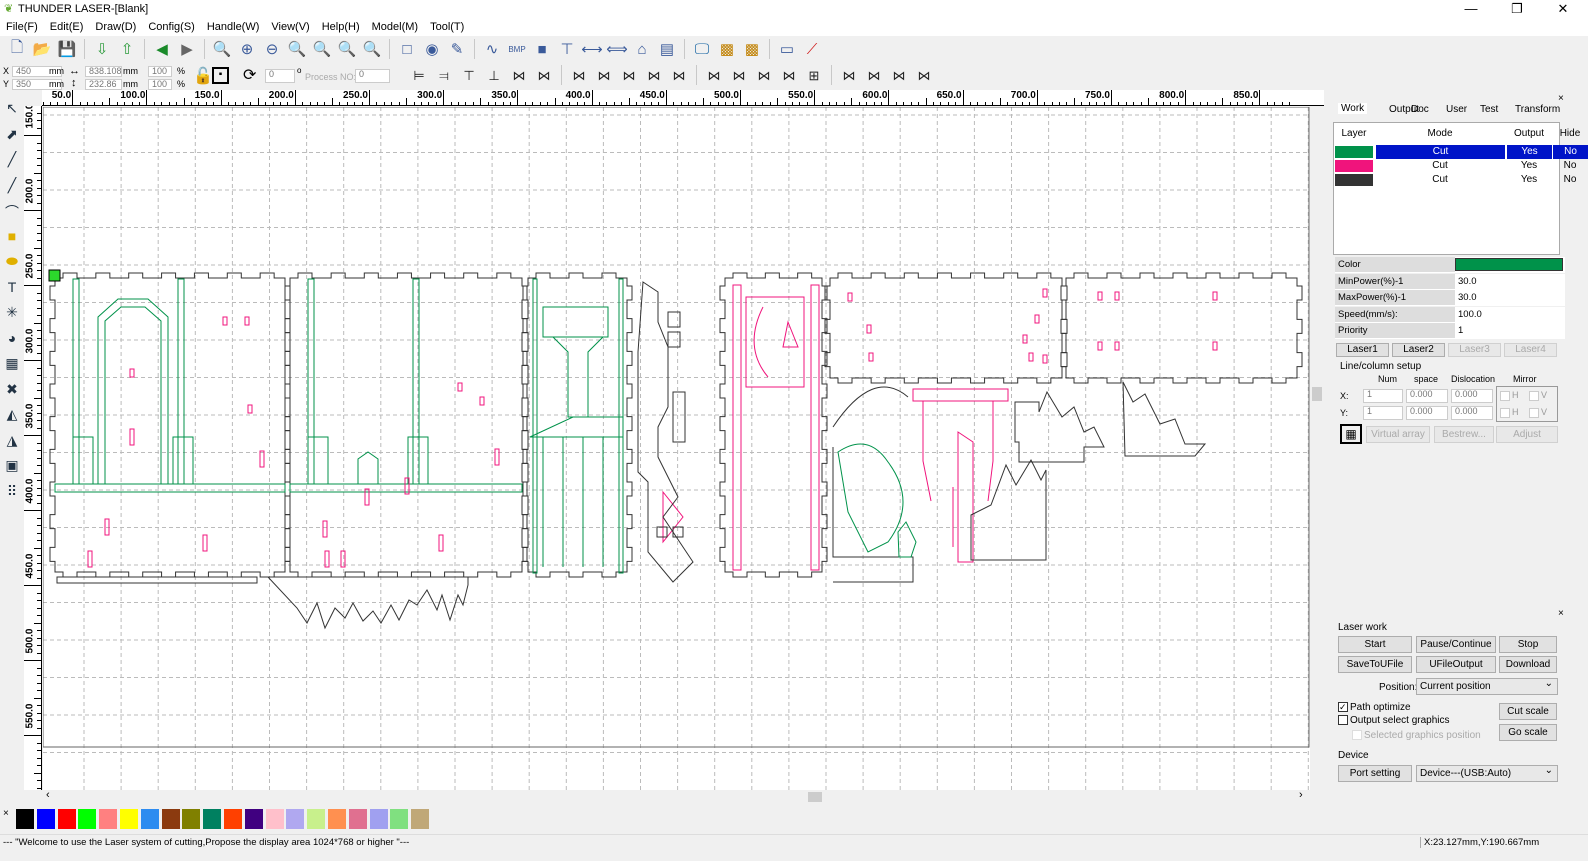  What do you see at coordinates (727, 49) in the screenshot?
I see `array-icon: ▩` at bounding box center [727, 49].